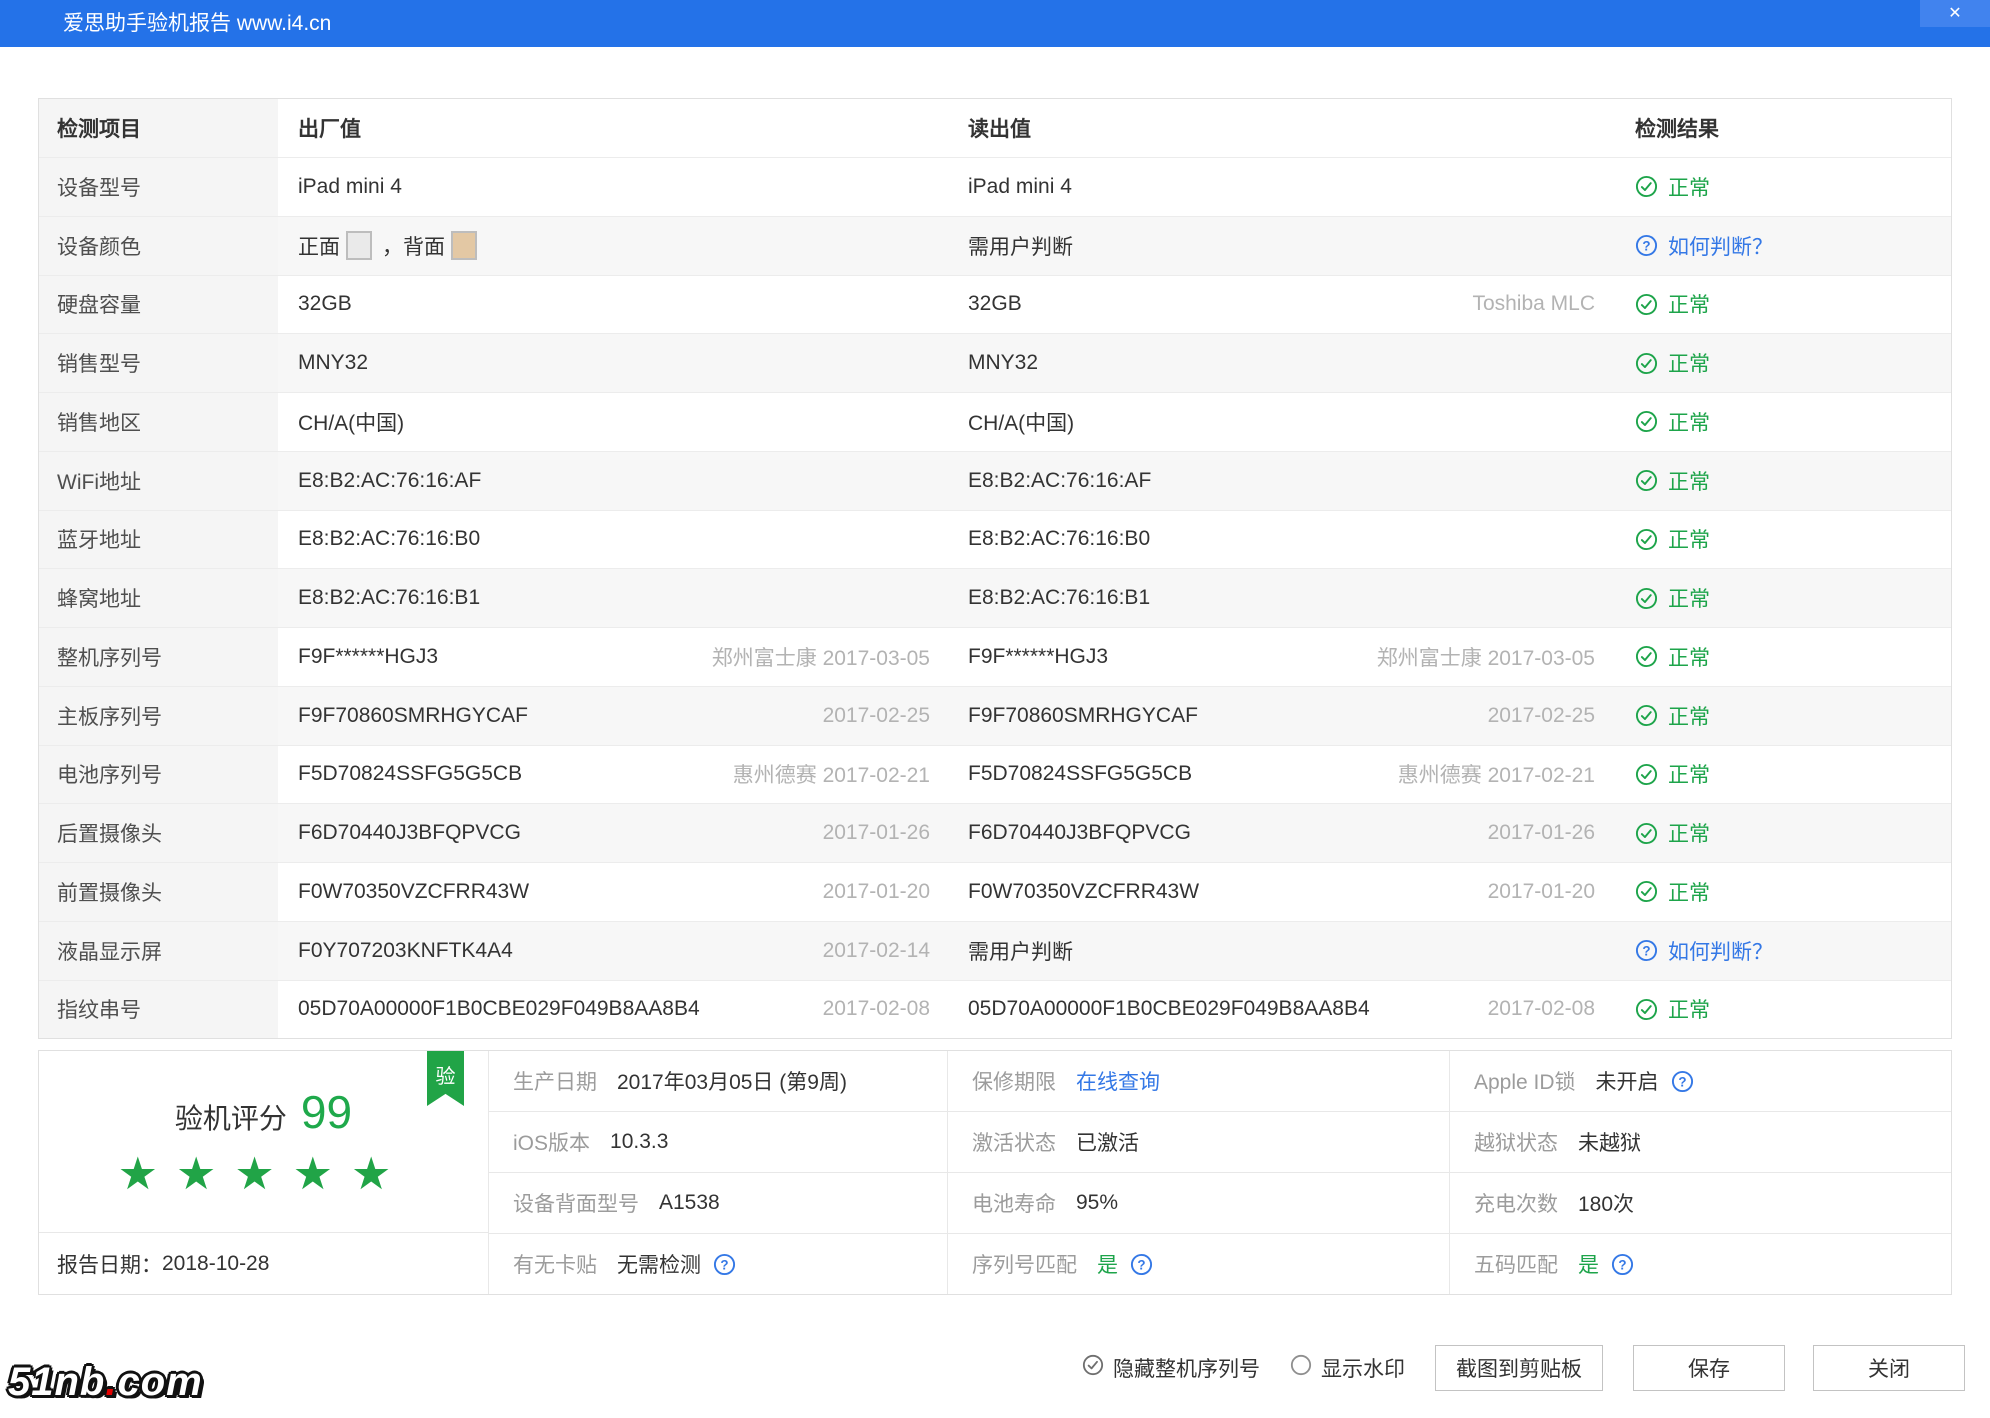 The width and height of the screenshot is (1990, 1418). I want to click on row-read-value: E8:B2:AC:76:16:B1, so click(1280, 598).